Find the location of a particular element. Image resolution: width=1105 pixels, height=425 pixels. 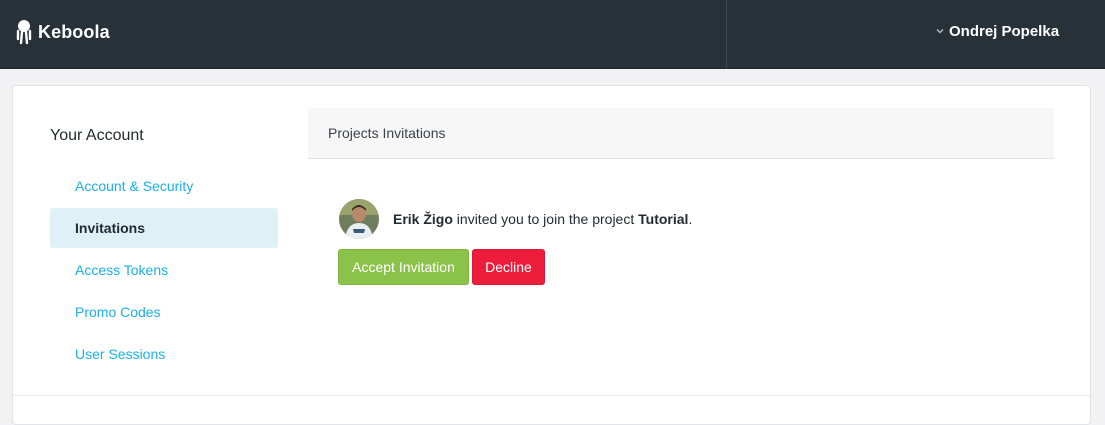

topbar-divider is located at coordinates (726, 34).